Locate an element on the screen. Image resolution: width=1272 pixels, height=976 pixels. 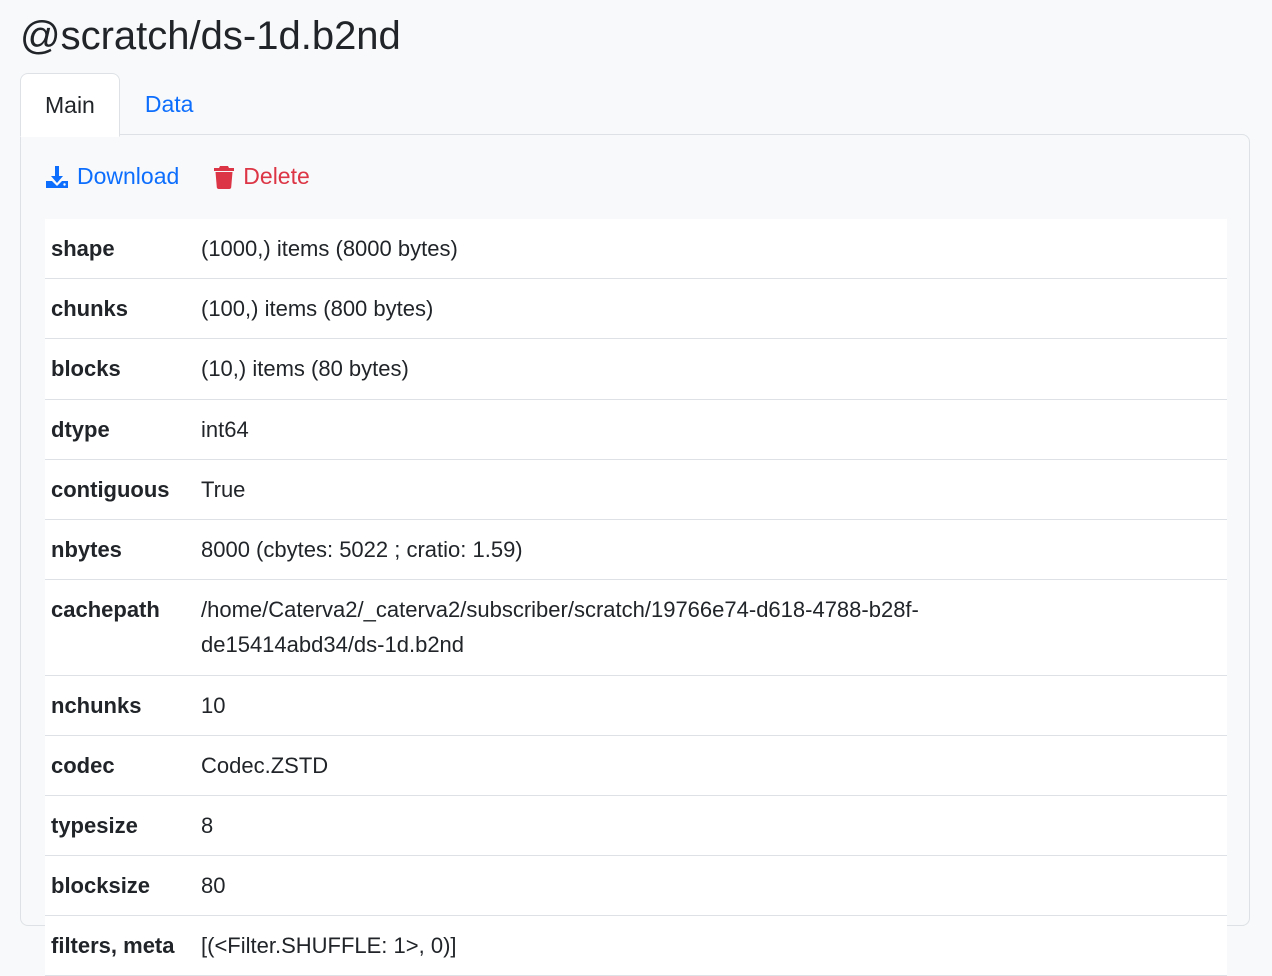
row-value: True is located at coordinates (711, 489).